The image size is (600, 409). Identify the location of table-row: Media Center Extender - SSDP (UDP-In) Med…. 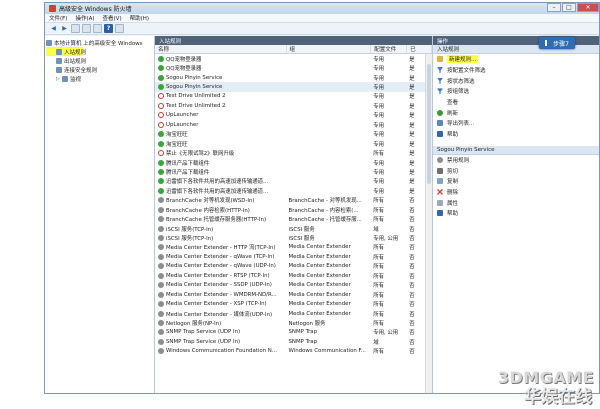
(293, 285).